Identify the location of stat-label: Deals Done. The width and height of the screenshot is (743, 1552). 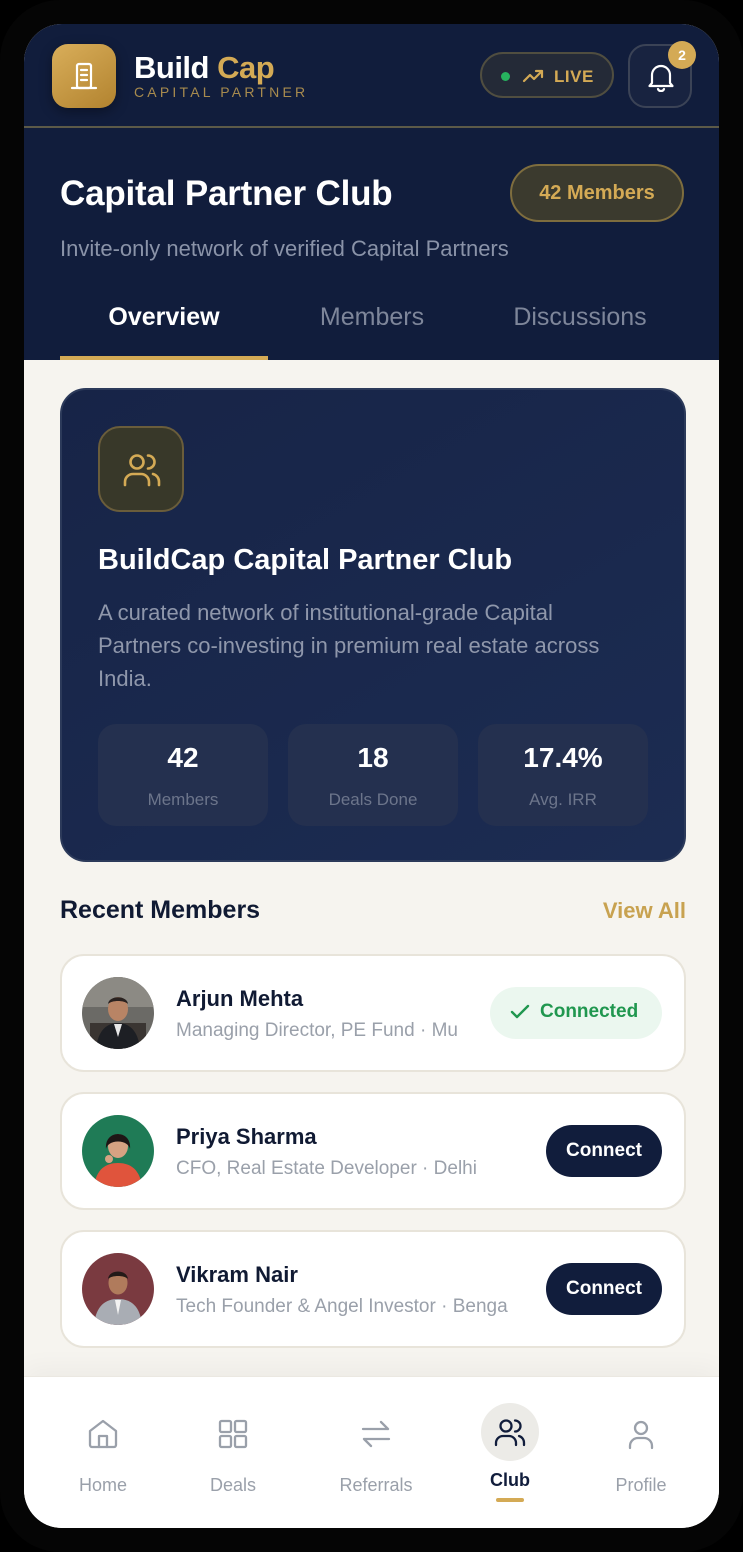
(373, 799).